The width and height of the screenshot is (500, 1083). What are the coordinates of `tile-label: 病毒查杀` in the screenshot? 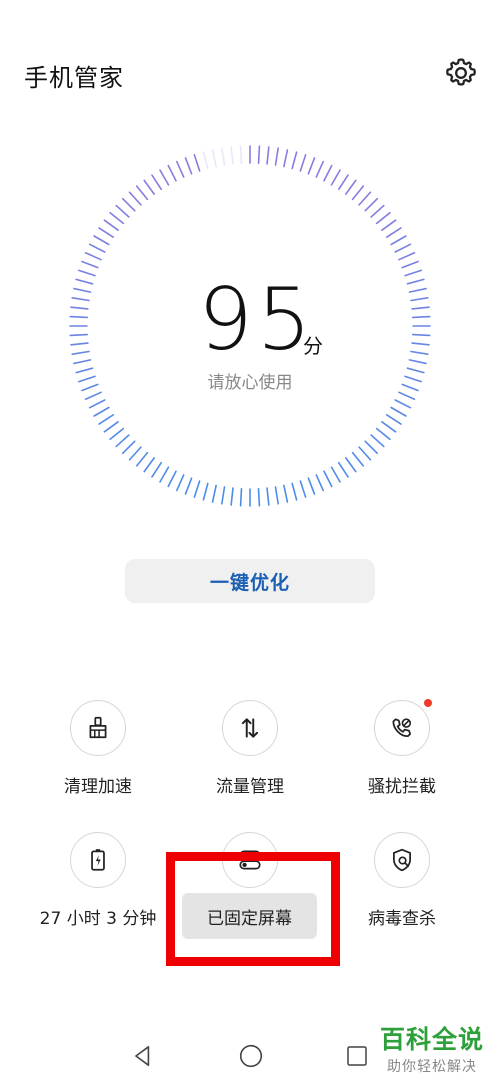 It's located at (402, 919).